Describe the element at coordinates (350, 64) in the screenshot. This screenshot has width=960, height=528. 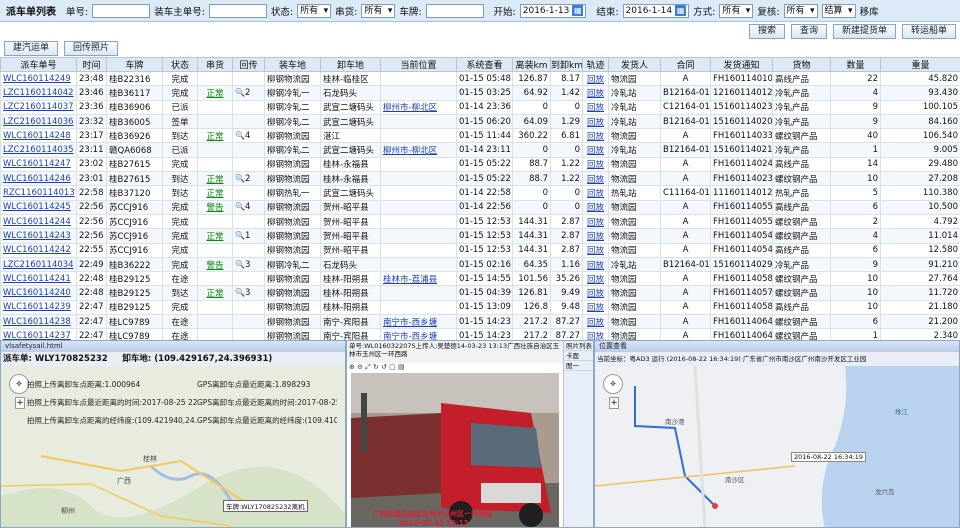
I see `column-header: 卸车地` at that location.